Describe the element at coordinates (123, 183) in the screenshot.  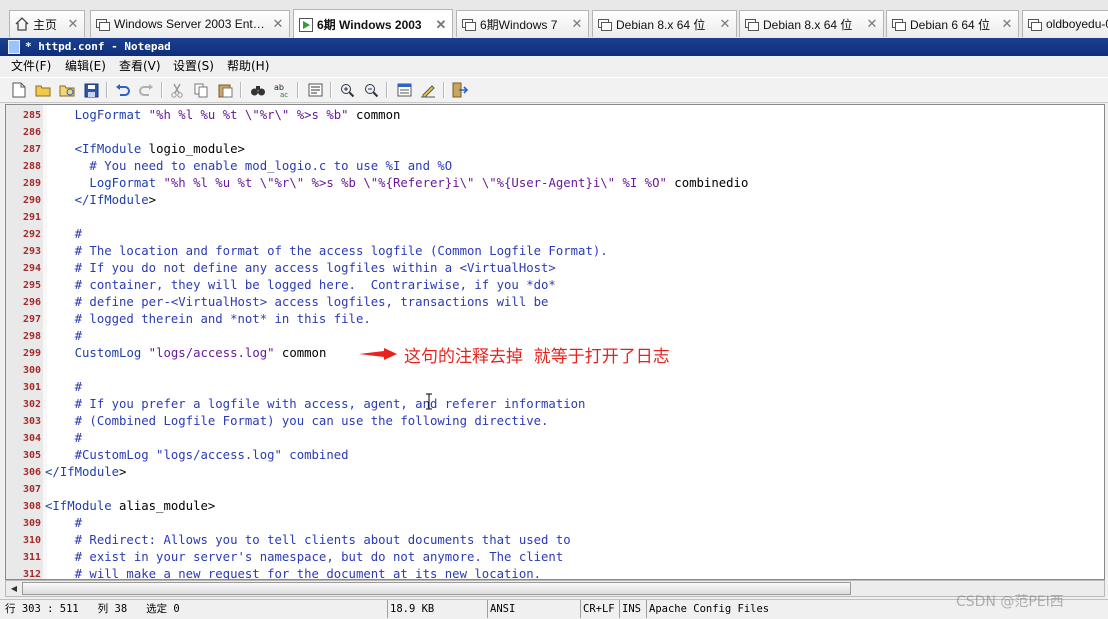
I see `code-token: LogFormat` at that location.